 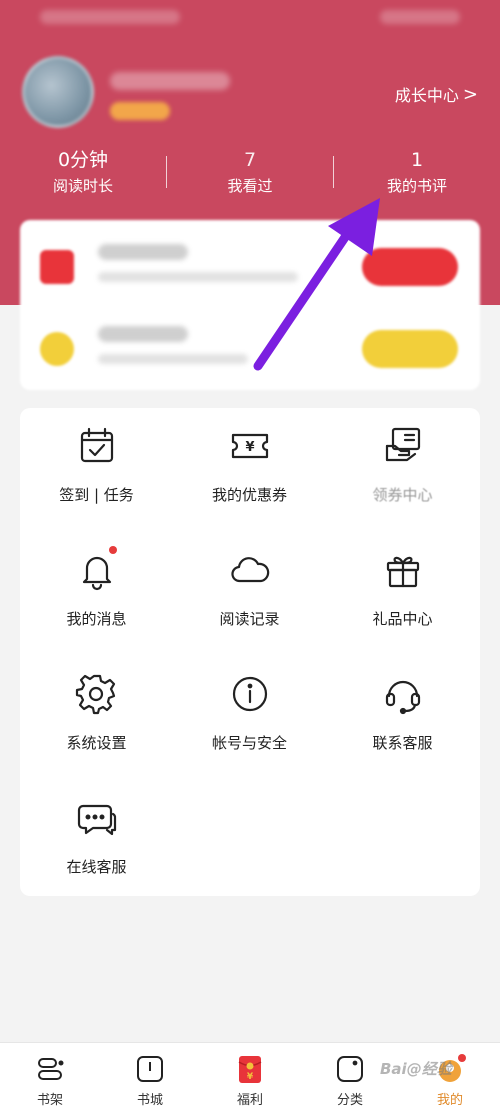 I want to click on stat-my-reviews: 1 我的书评, so click(x=417, y=172).